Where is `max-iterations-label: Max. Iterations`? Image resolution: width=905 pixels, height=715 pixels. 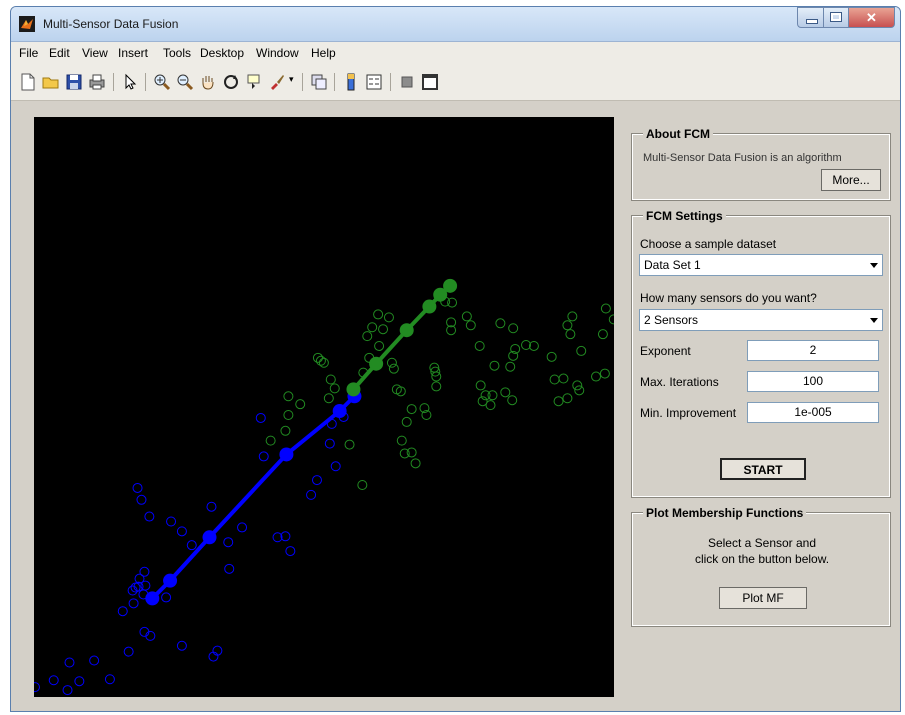 max-iterations-label: Max. Iterations is located at coordinates (679, 382).